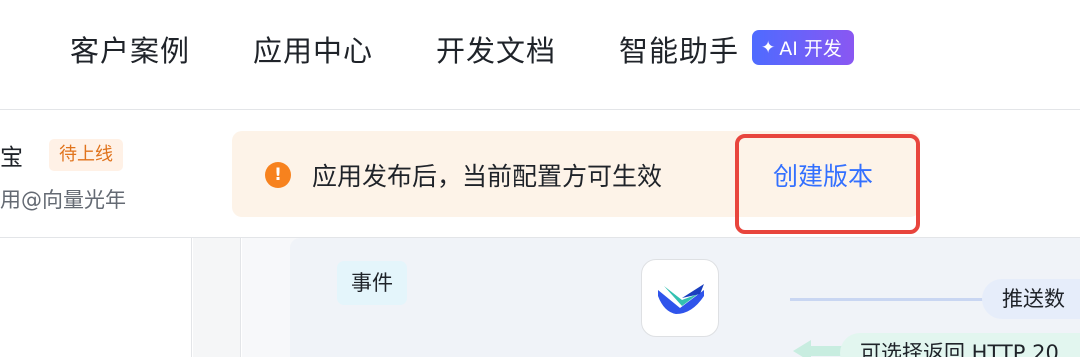 The height and width of the screenshot is (357, 1080). What do you see at coordinates (86, 155) in the screenshot?
I see `status-badge: 待上线` at bounding box center [86, 155].